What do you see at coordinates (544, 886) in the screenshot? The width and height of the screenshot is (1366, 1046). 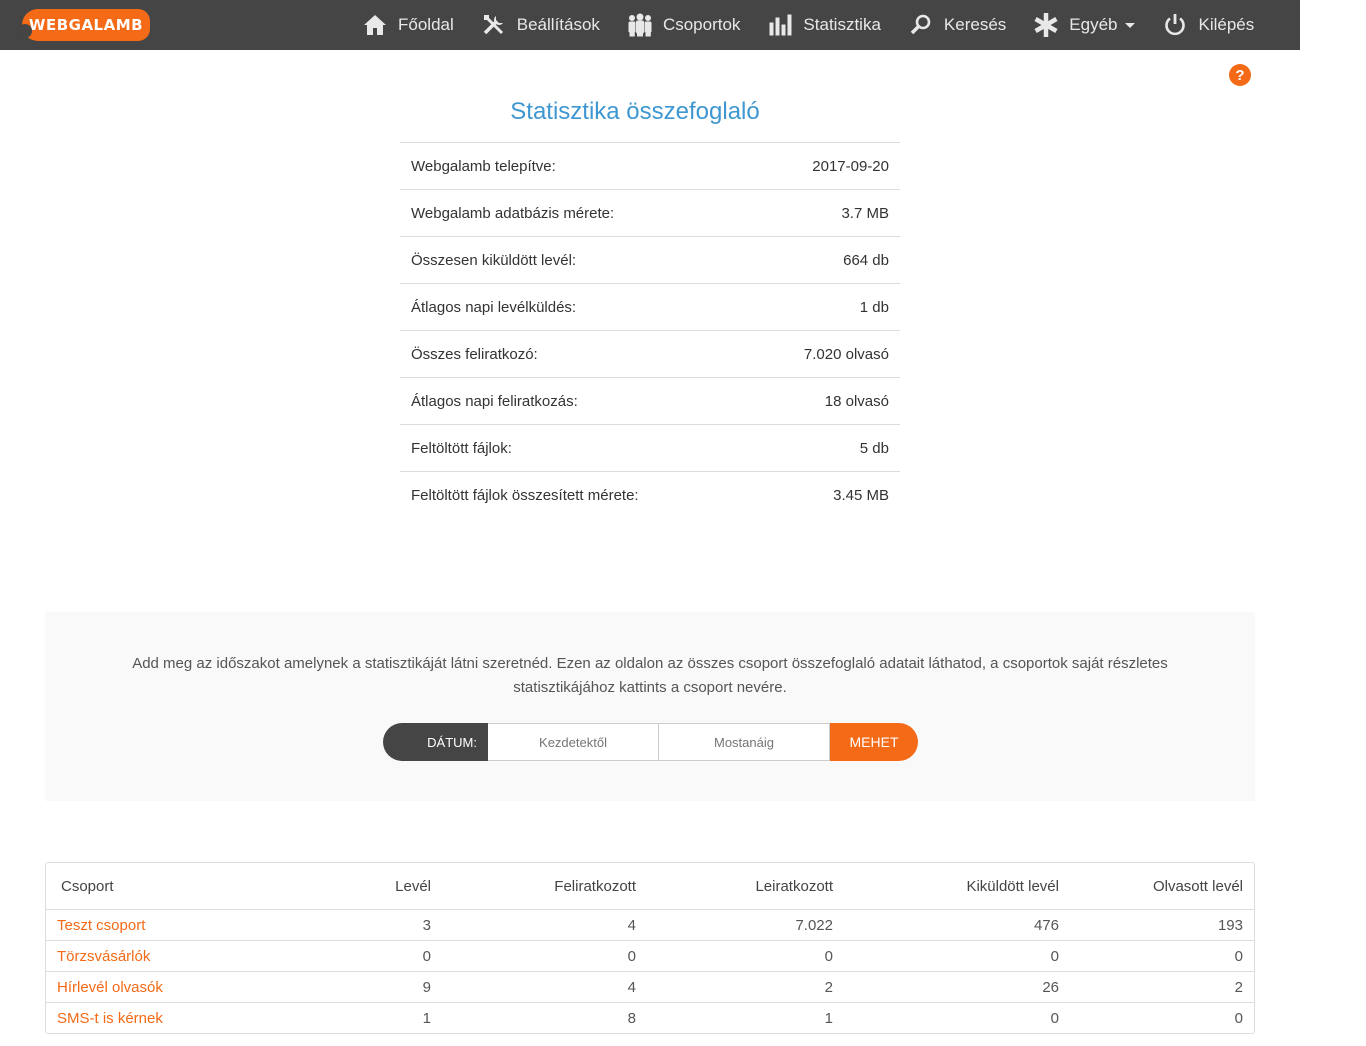 I see `column-header-subscribed: Feliratkozott` at bounding box center [544, 886].